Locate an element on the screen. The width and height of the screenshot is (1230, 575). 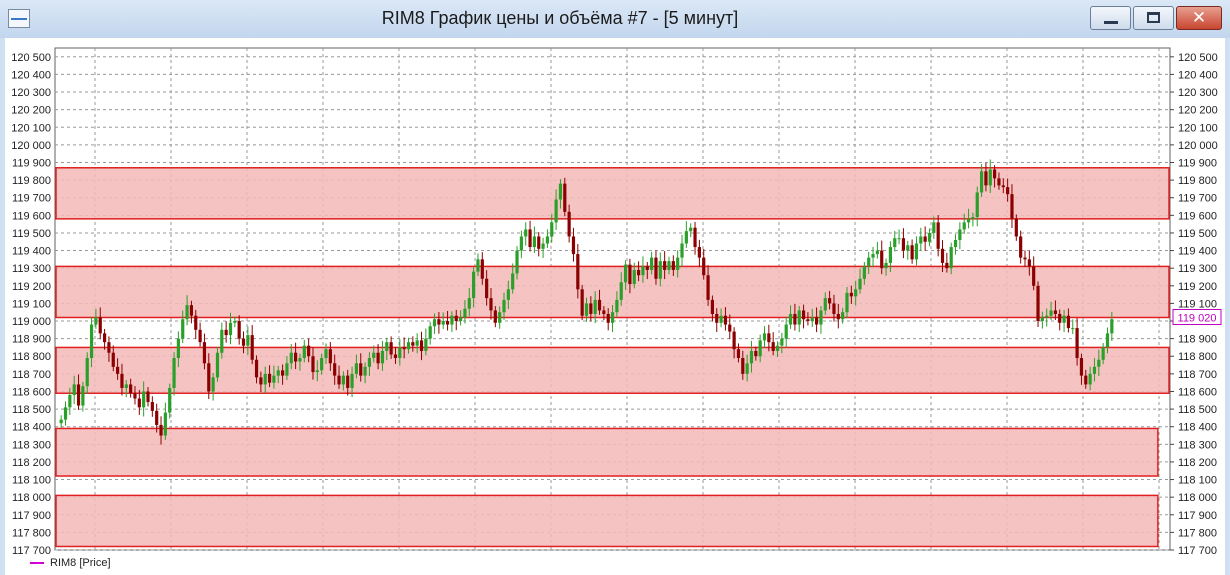
y-tick-label-right: 117 800 is located at coordinates (1197, 533).